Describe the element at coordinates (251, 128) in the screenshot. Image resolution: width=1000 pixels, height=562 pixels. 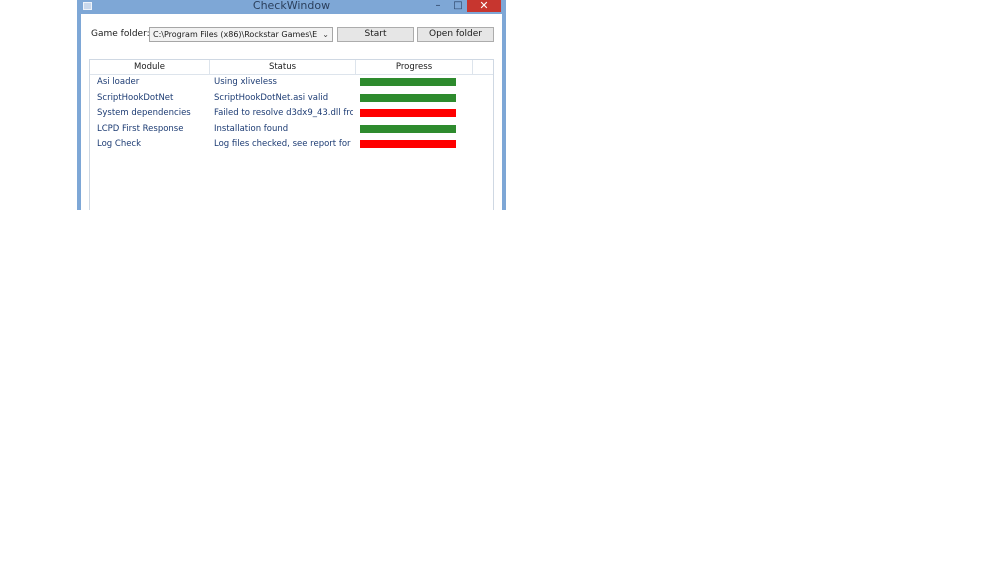
I see `status-cell: Installation found` at that location.